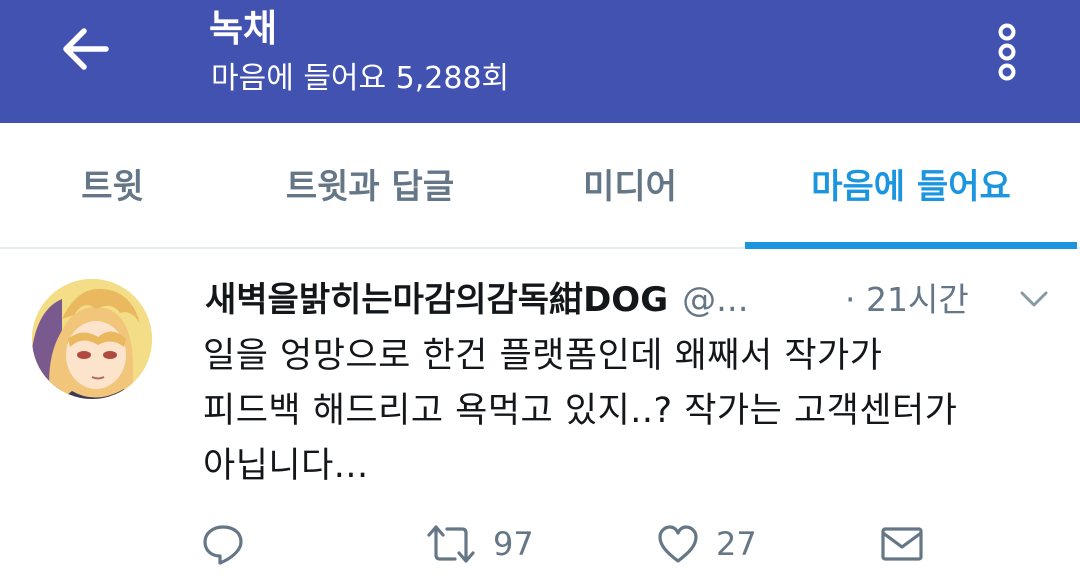  Describe the element at coordinates (243, 28) in the screenshot. I see `page-title: 녹채` at that location.